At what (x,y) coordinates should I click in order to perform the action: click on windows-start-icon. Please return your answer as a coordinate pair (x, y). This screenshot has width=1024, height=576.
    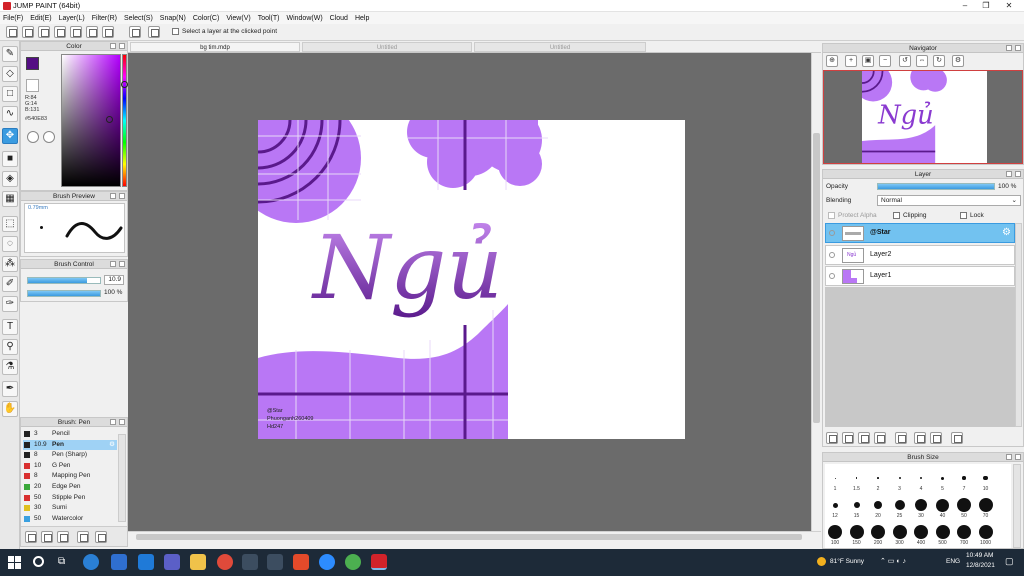
    Looking at the image, I should click on (14, 562).